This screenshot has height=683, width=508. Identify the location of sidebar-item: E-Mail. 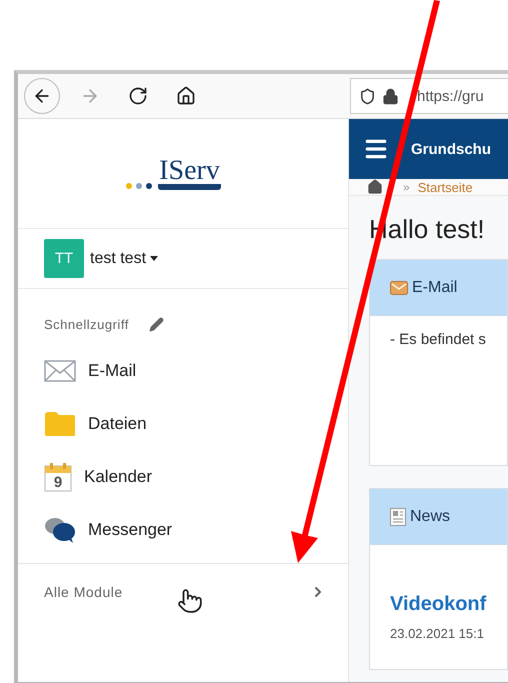
(183, 370).